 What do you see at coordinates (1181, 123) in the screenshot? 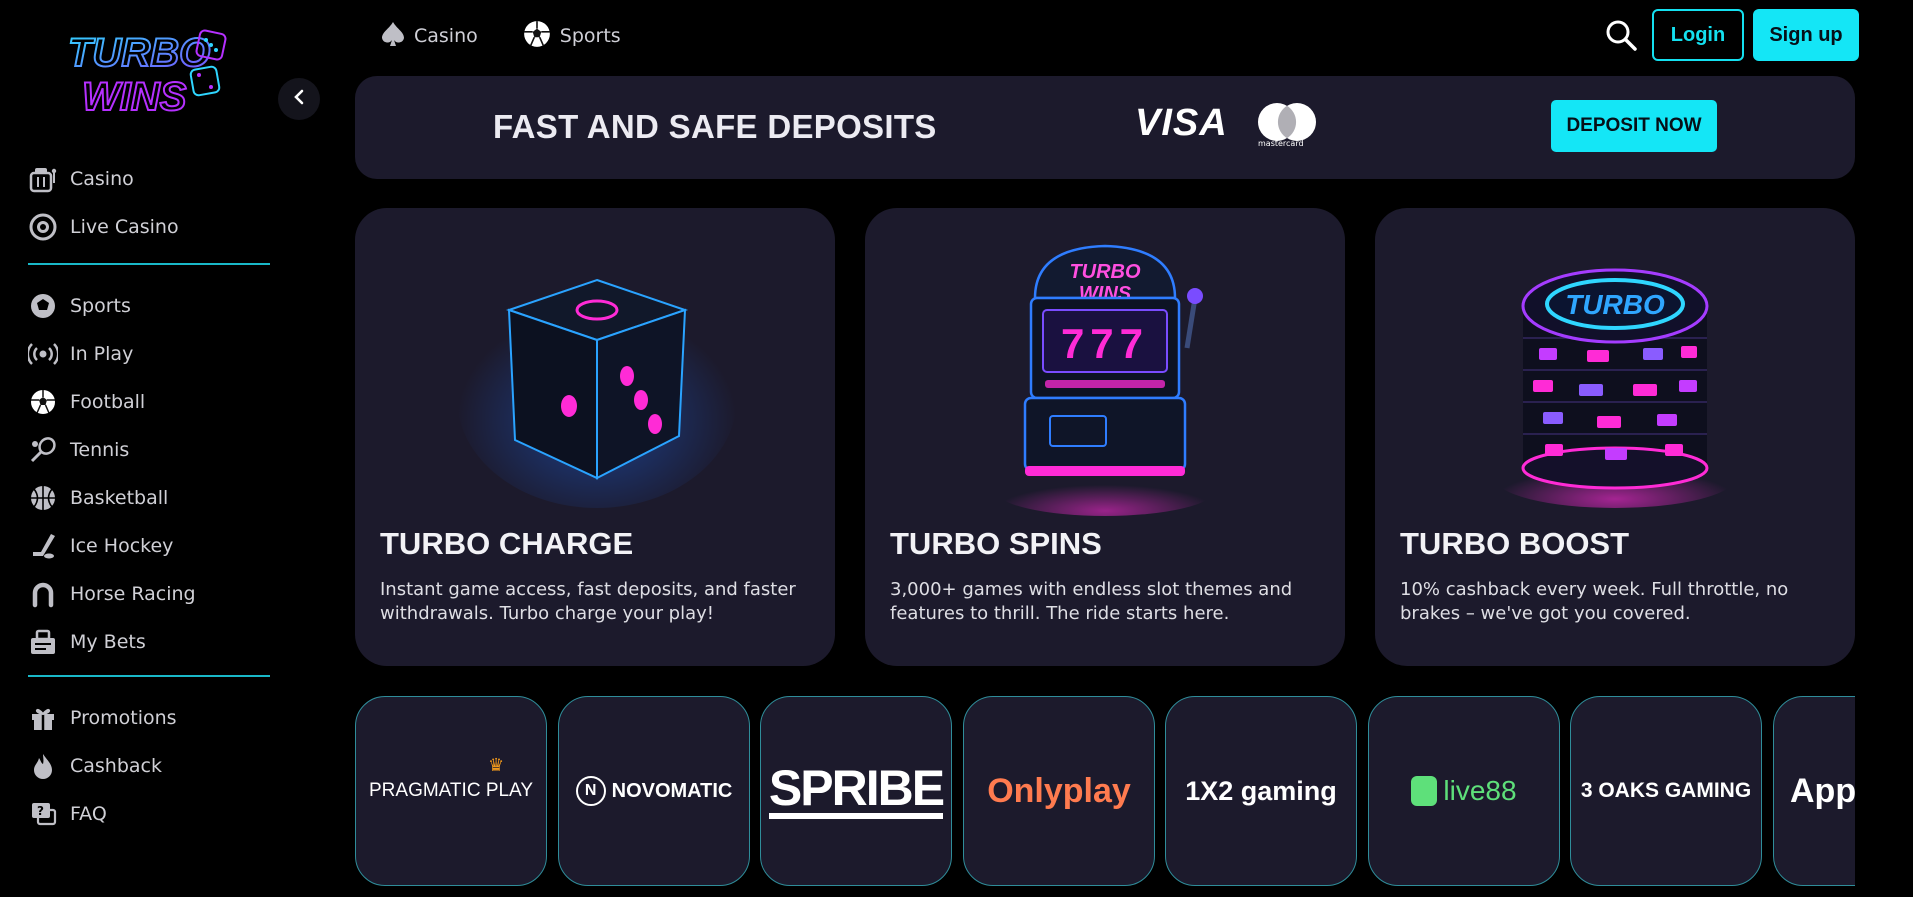
I see `visa-logo: VISA` at bounding box center [1181, 123].